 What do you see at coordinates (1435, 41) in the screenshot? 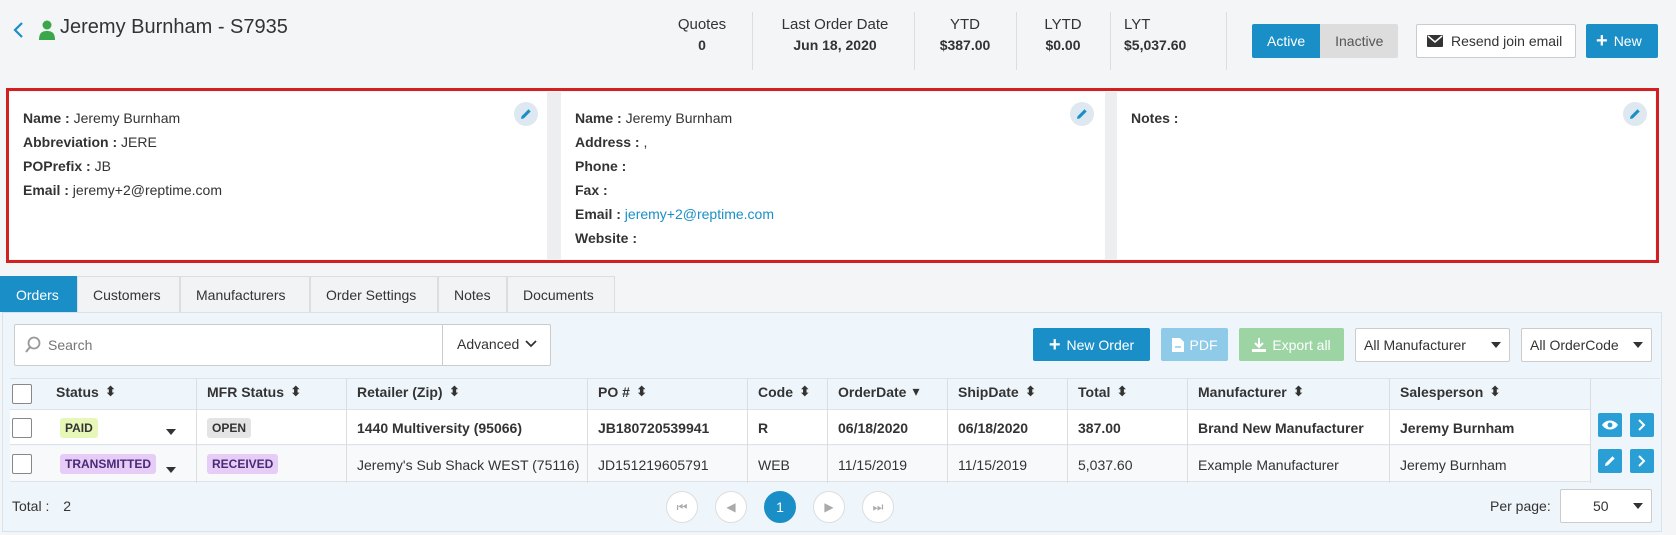
I see `envelope-icon` at bounding box center [1435, 41].